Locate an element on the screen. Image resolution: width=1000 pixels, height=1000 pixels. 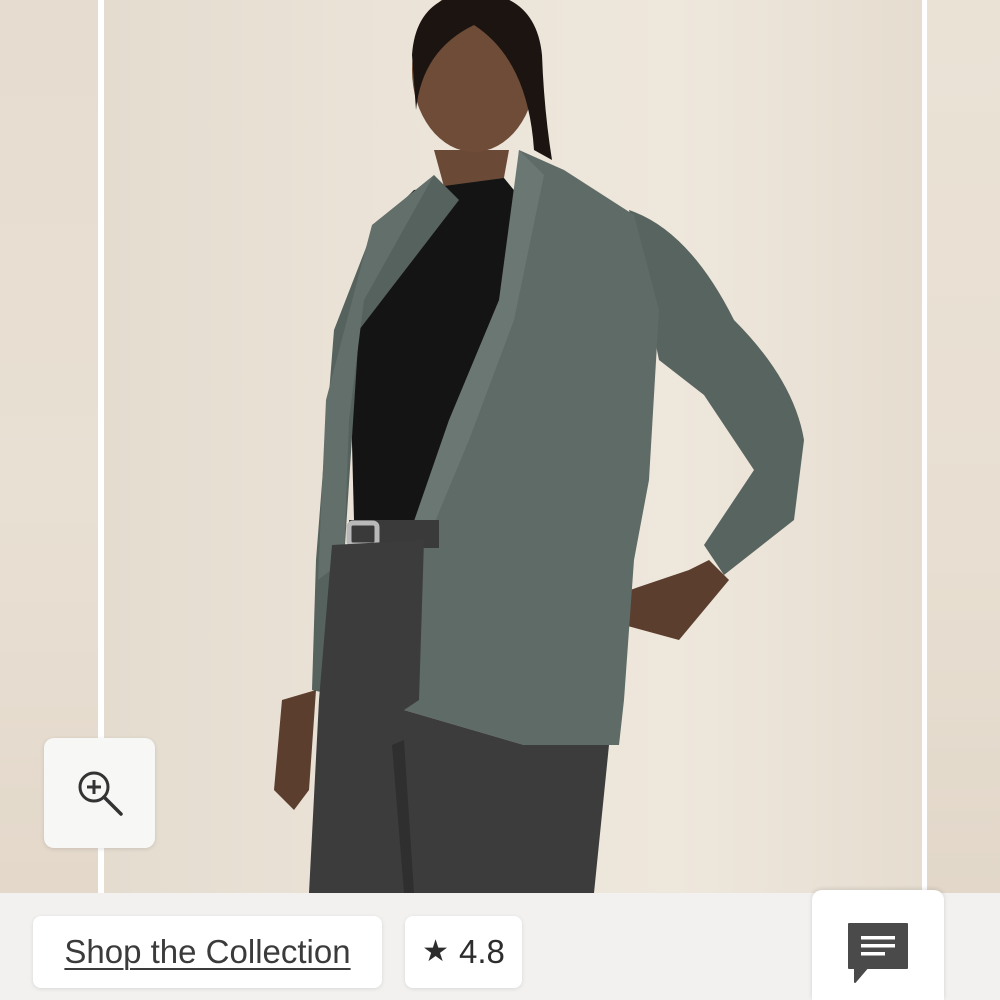
next-slide-image is located at coordinates (963, 446).